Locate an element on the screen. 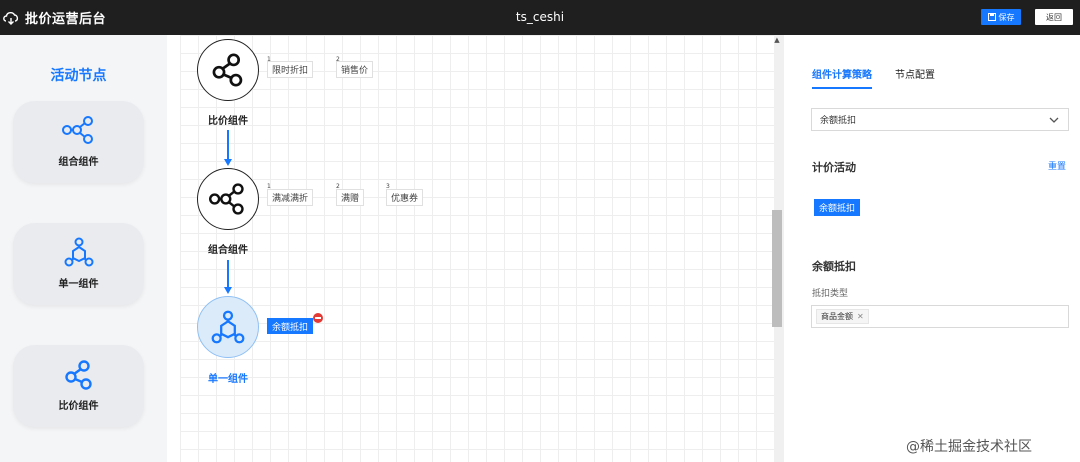 Image resolution: width=1080 pixels, height=462 pixels. save-icon is located at coordinates (991, 17).